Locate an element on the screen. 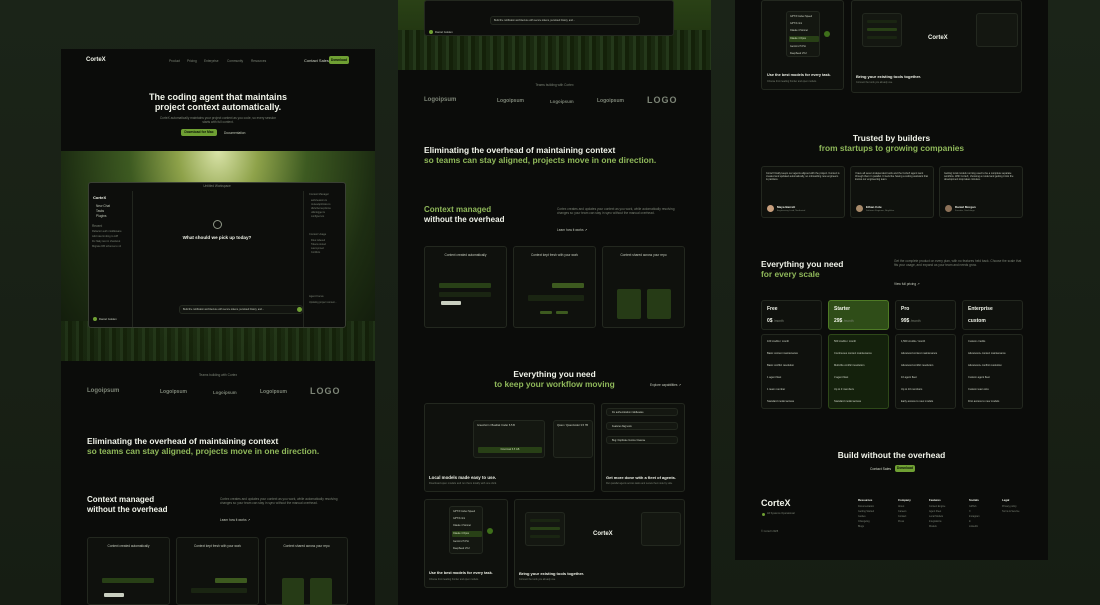  model-download-button: Download 6.5 GB is located at coordinates (510, 450).